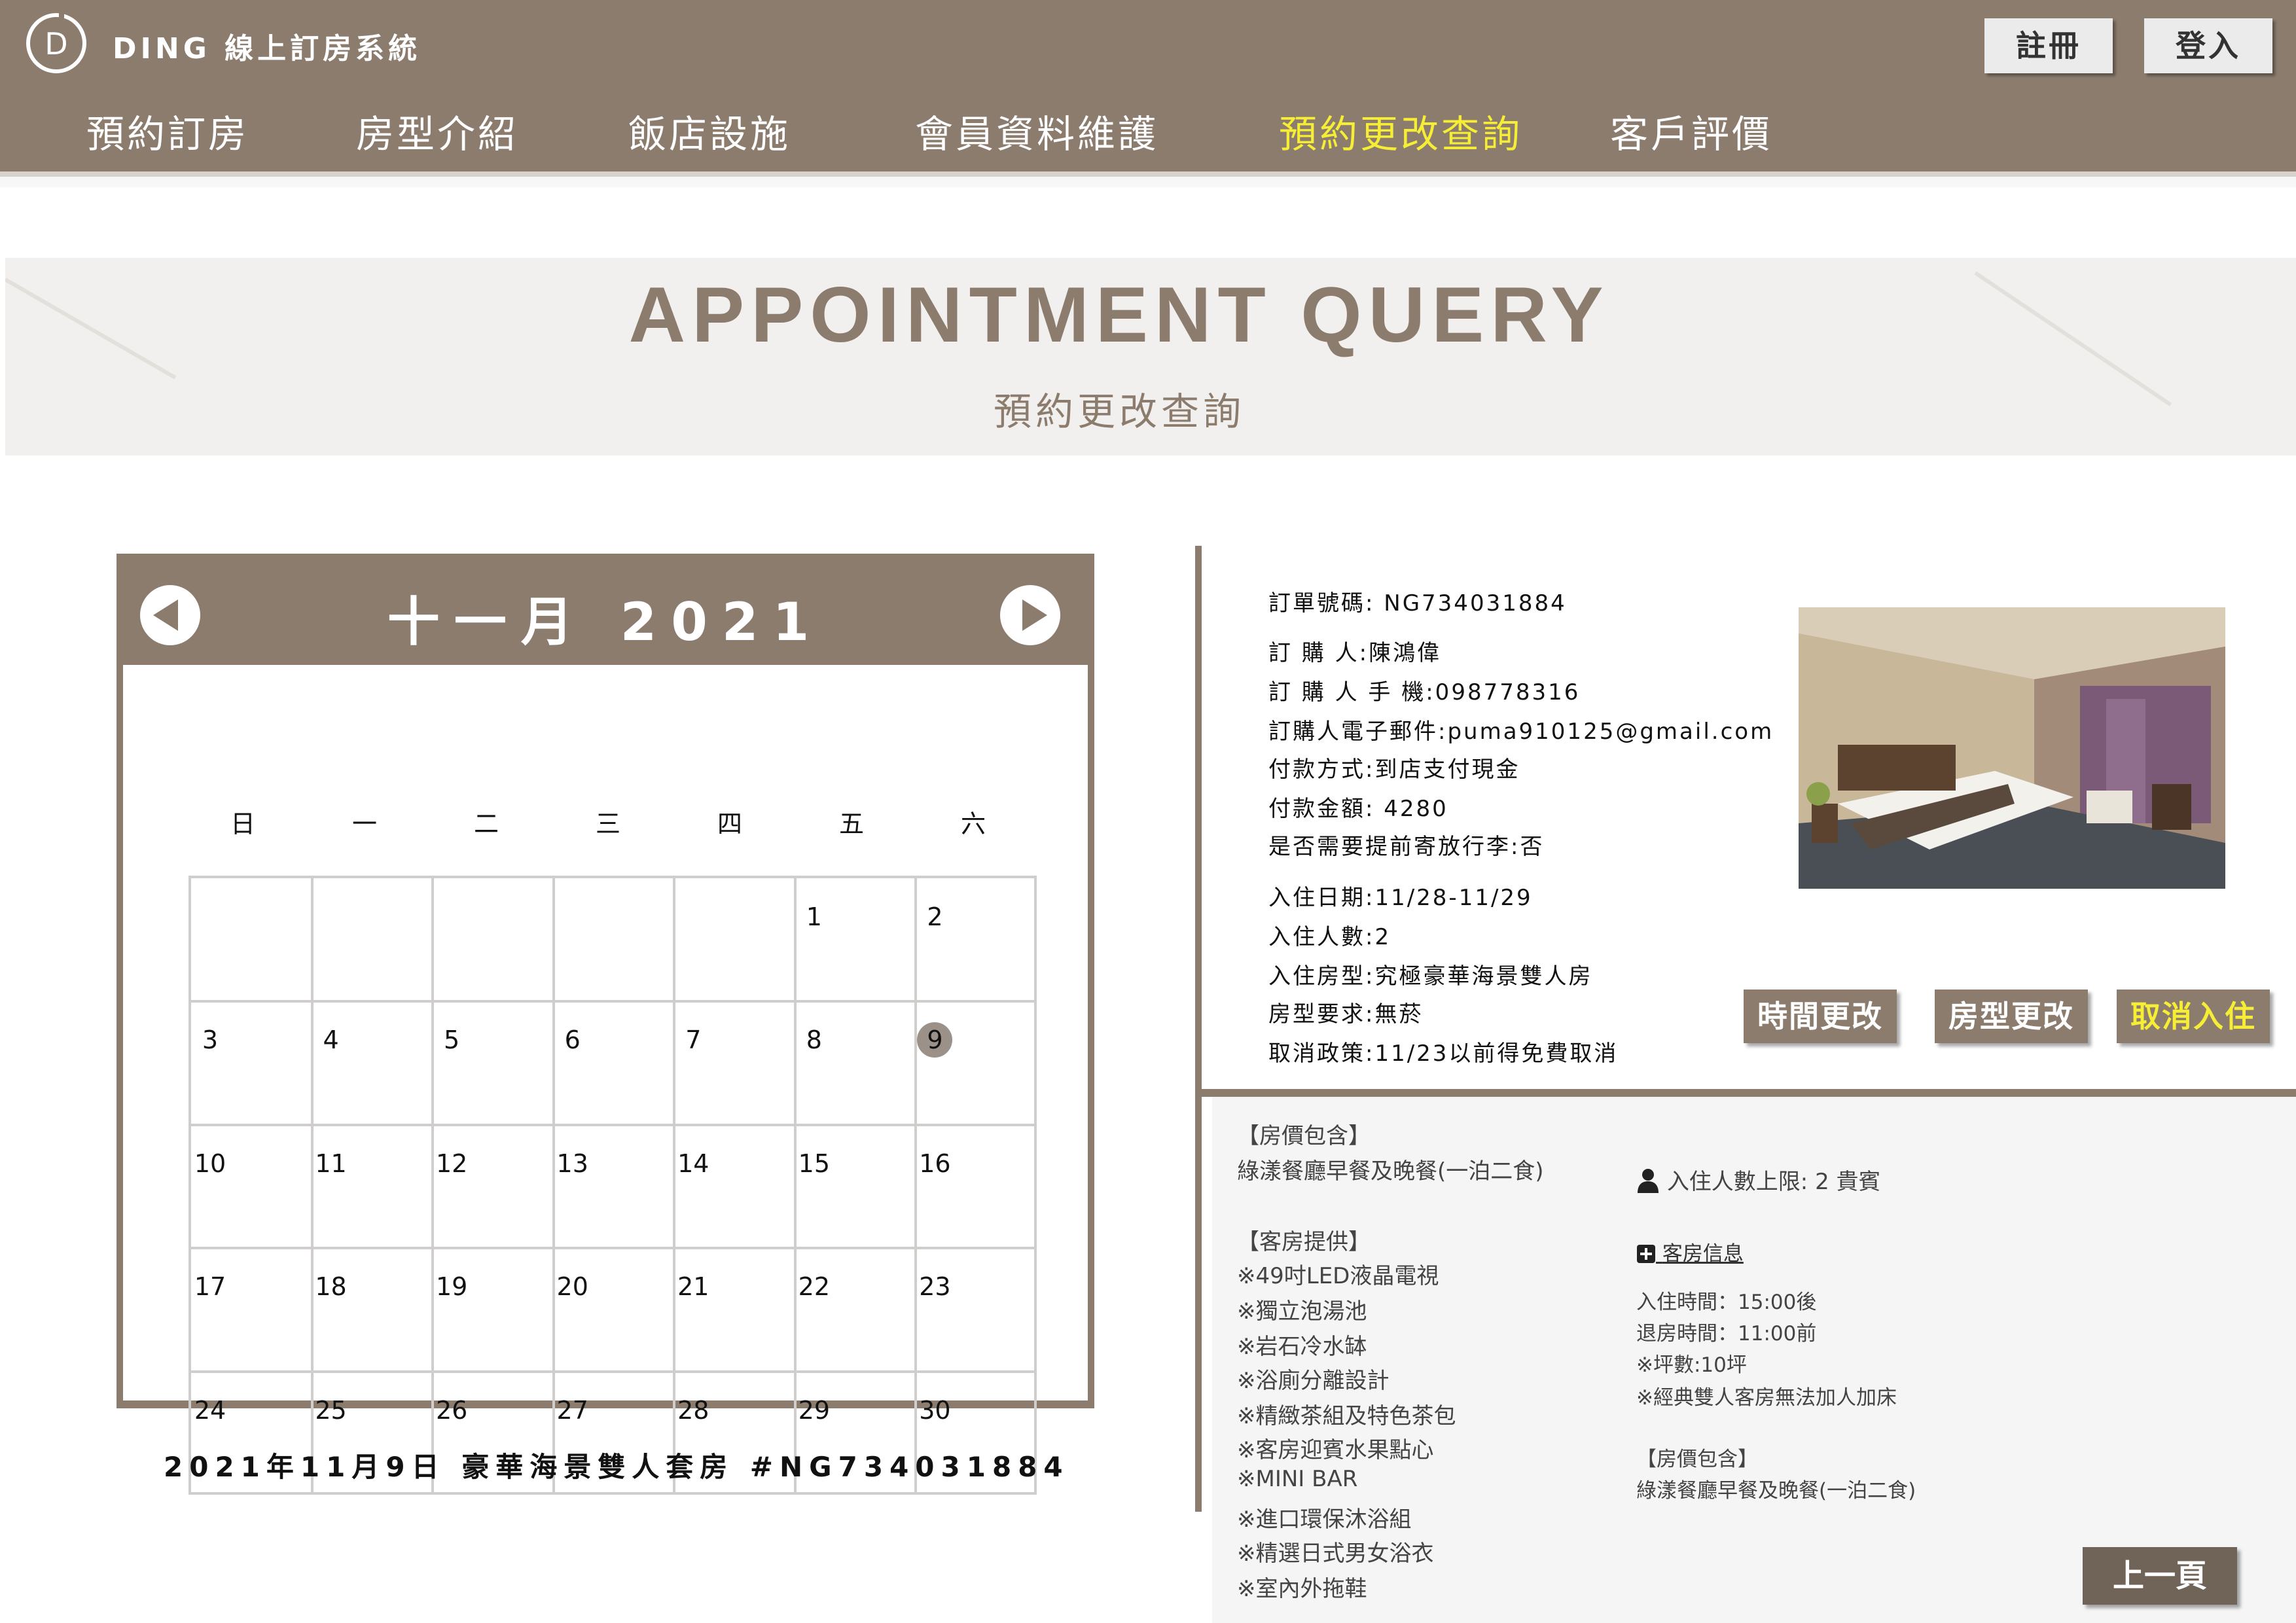 The width and height of the screenshot is (2296, 1623). What do you see at coordinates (2208, 46) in the screenshot?
I see `login-button: 登入` at bounding box center [2208, 46].